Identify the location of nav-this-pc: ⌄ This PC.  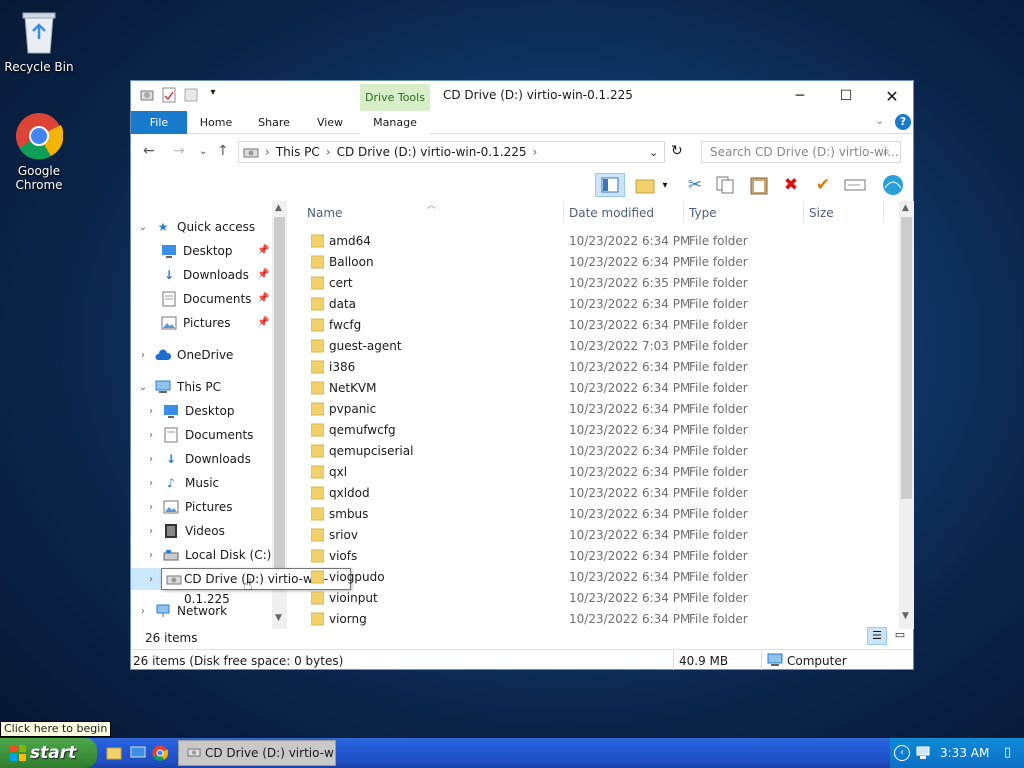
(179, 387).